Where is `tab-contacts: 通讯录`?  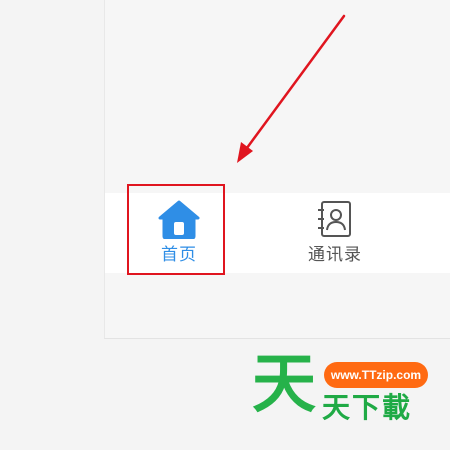 tab-contacts: 通讯录 is located at coordinates (335, 233).